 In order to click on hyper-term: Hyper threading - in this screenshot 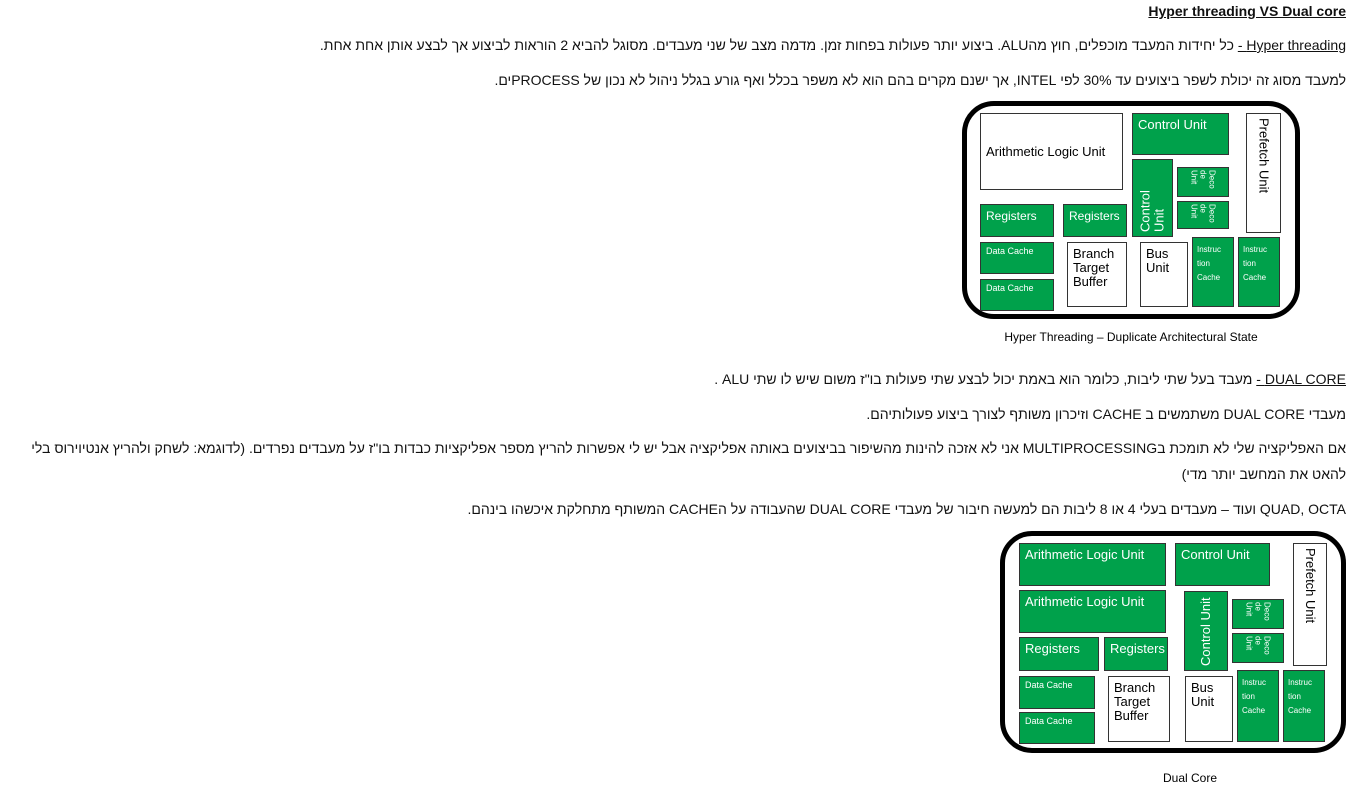, I will do `click(1291, 45)`.